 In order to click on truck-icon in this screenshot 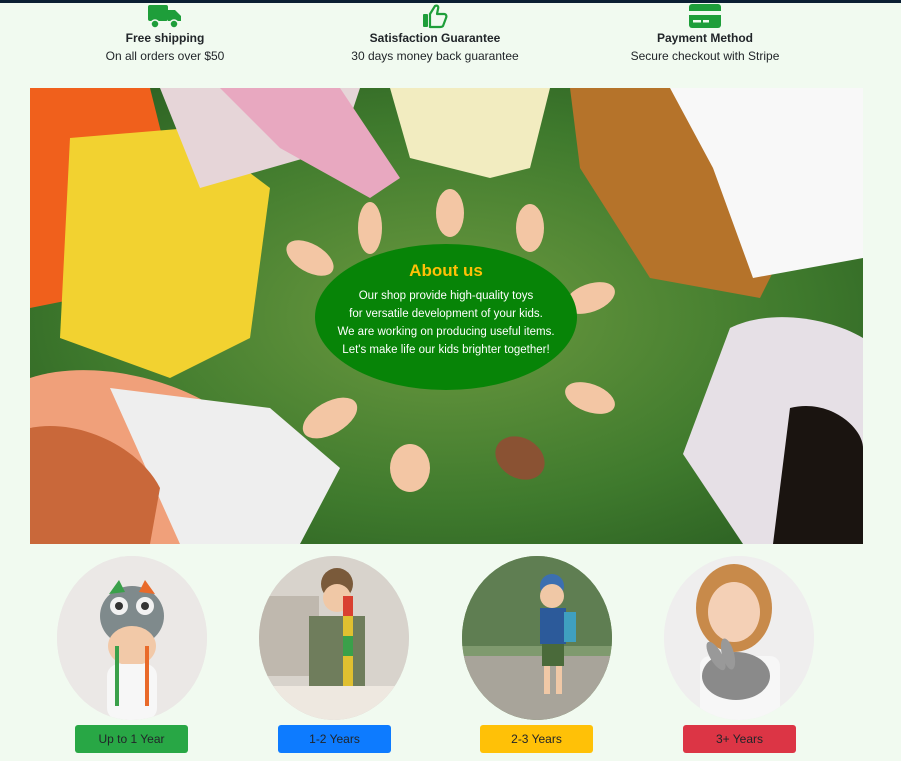, I will do `click(164, 17)`.